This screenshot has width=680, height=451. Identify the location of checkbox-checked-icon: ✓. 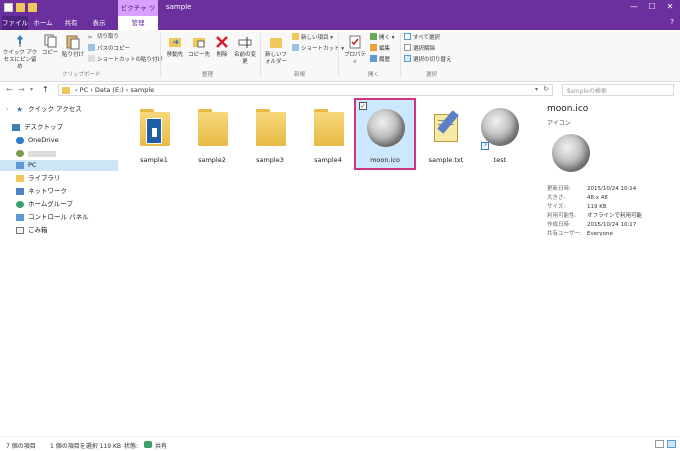
(363, 106).